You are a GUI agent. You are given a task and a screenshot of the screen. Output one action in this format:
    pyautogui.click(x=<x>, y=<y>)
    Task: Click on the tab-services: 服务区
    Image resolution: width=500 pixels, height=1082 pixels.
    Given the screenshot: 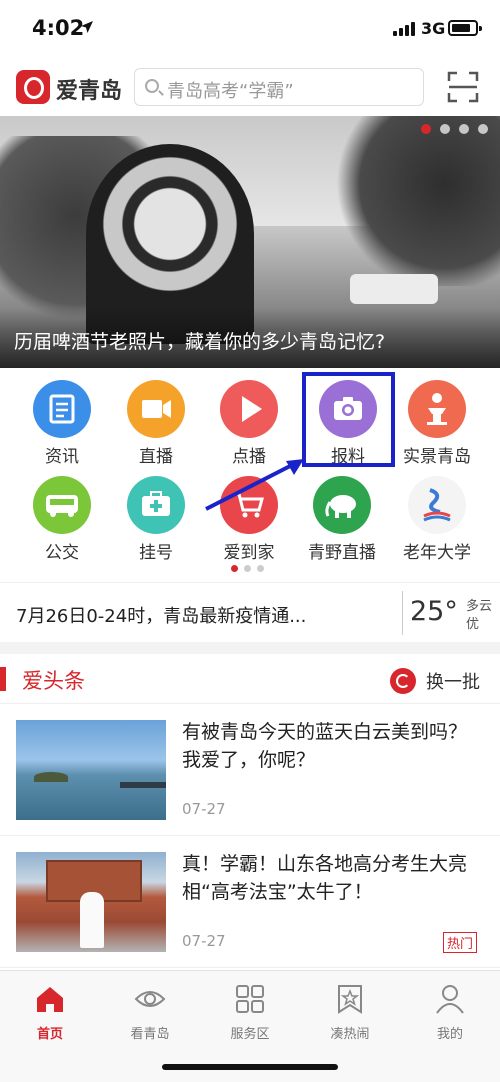 What is the action you would take?
    pyautogui.click(x=250, y=1014)
    